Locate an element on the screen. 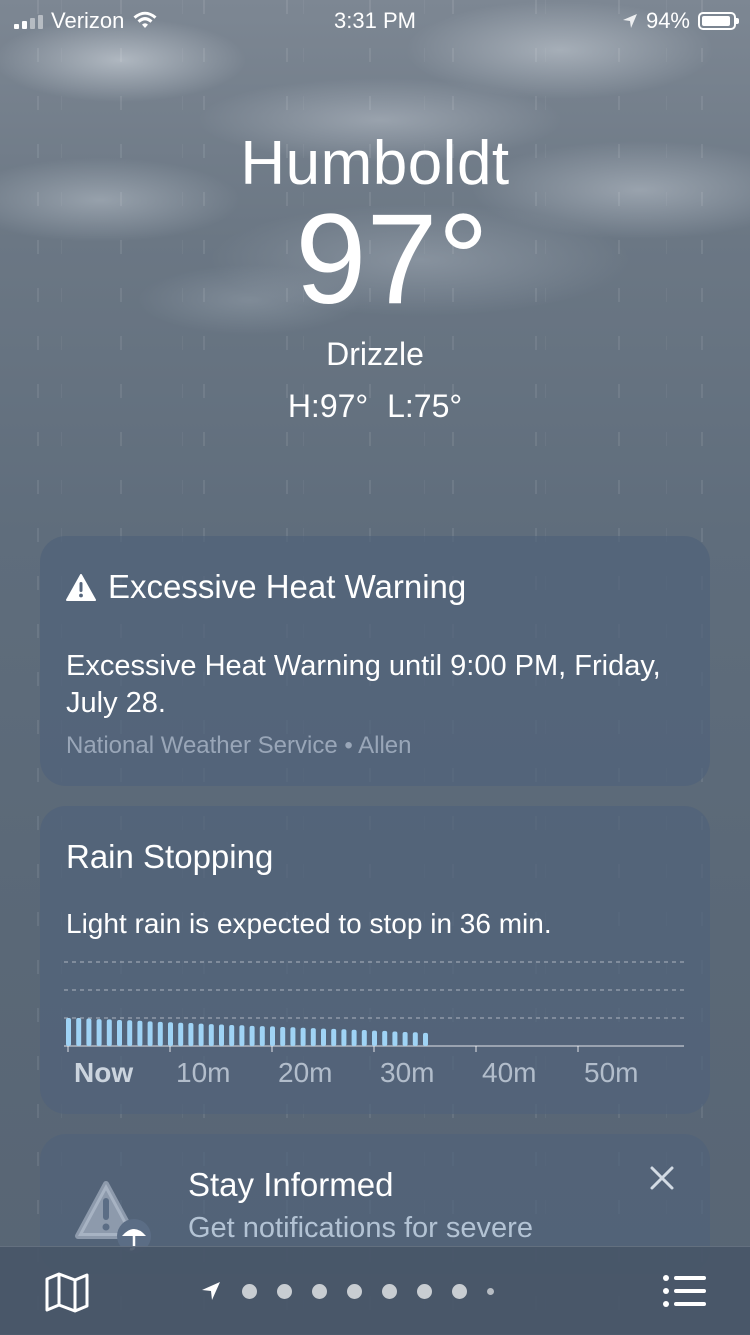 The height and width of the screenshot is (1335, 750). status-right: 94% is located at coordinates (680, 21).